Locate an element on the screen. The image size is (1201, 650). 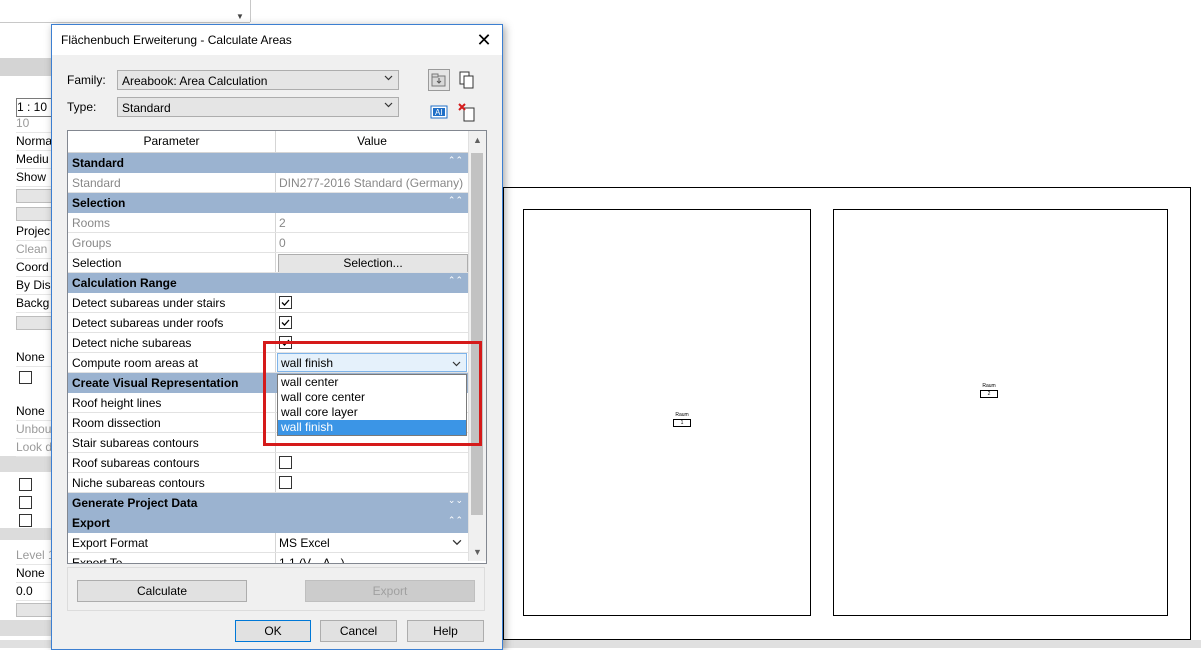
properties-value: By Dis is located at coordinates (34, 286).